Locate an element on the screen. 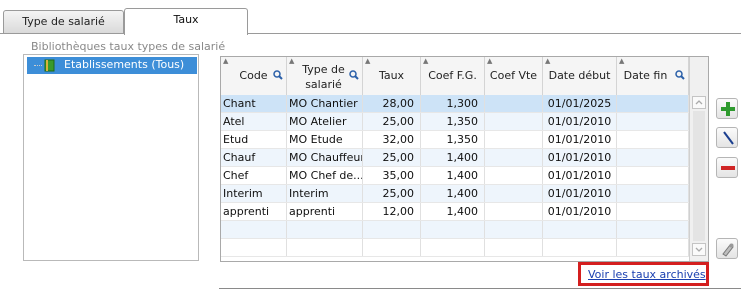 This screenshot has height=290, width=741. tree-item-etablissements: Etablissements (Tous) is located at coordinates (112, 65).